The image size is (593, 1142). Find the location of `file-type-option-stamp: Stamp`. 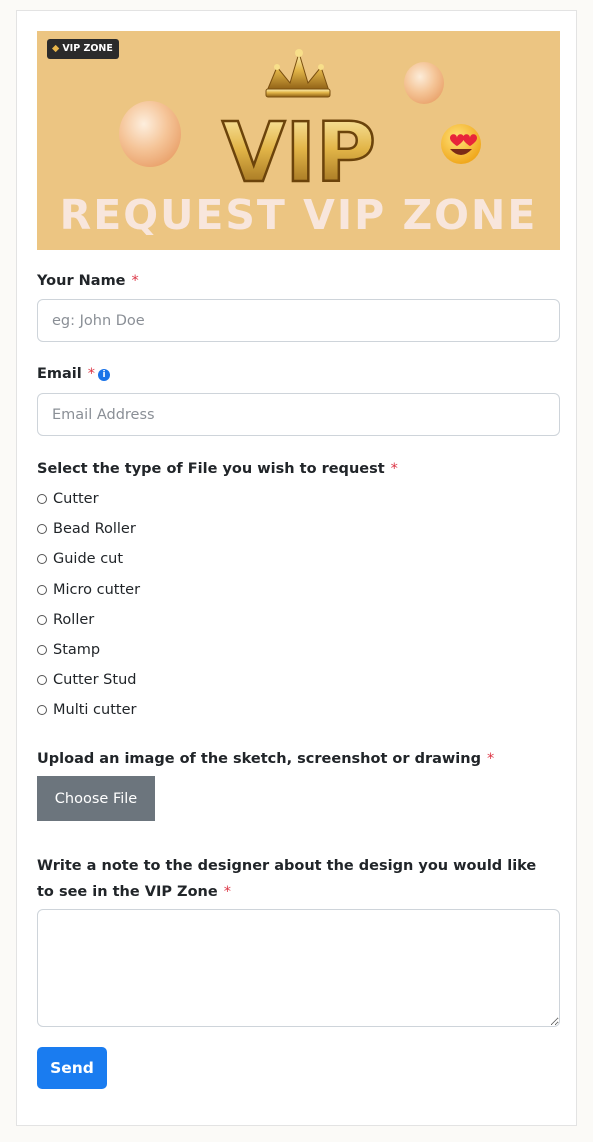

file-type-option-stamp: Stamp is located at coordinates (68, 650).